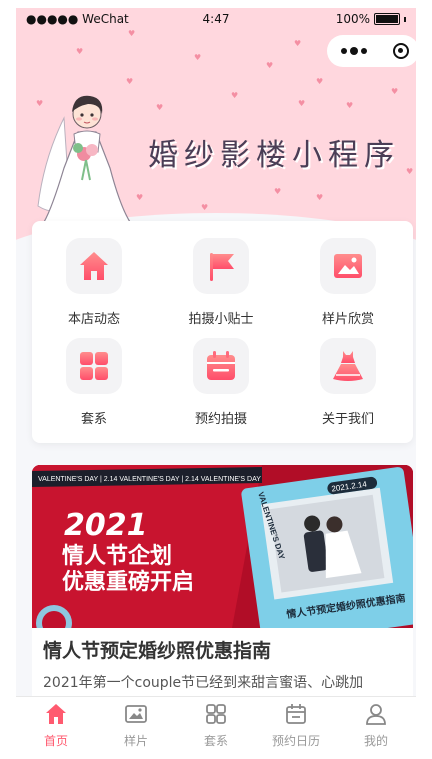 This screenshot has width=432, height=759. What do you see at coordinates (216, 19) in the screenshot?
I see `status-bar: ●●●●● WeChat 4:47 100%` at bounding box center [216, 19].